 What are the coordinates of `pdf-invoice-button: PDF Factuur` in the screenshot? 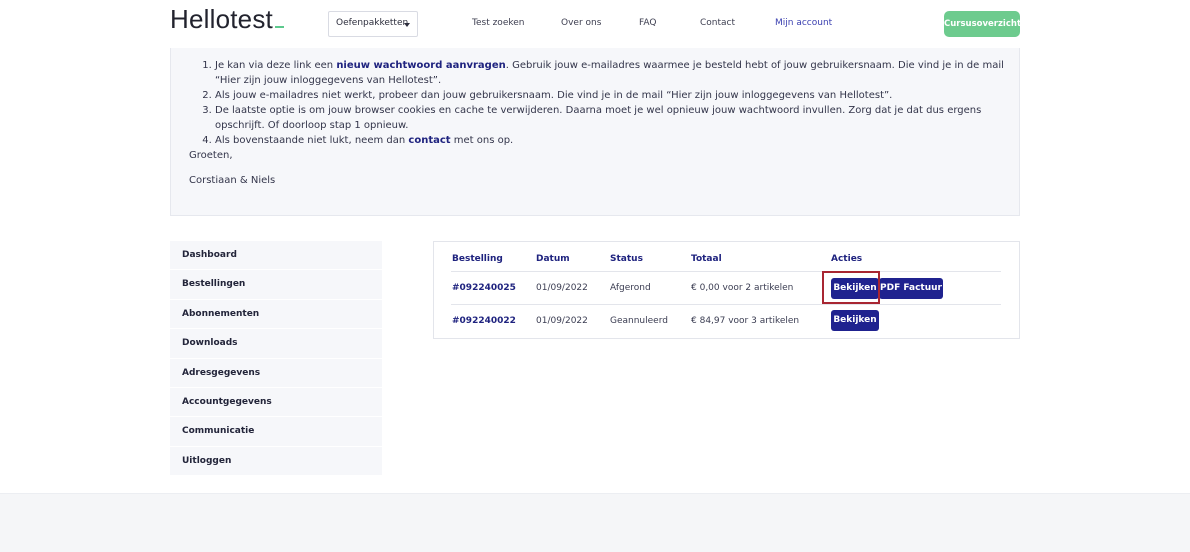 It's located at (911, 288).